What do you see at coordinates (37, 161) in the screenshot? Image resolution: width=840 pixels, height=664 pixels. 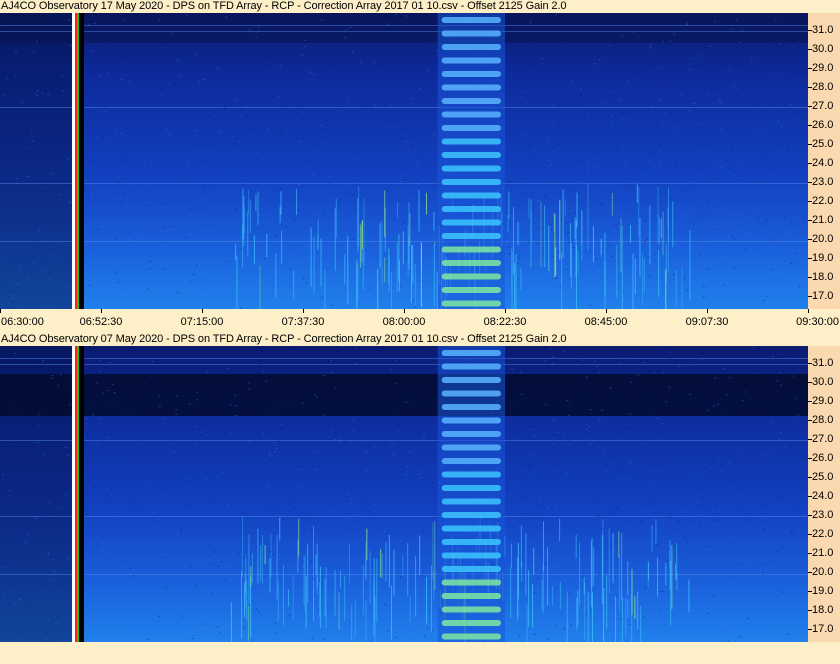 I see `dark-left-region` at bounding box center [37, 161].